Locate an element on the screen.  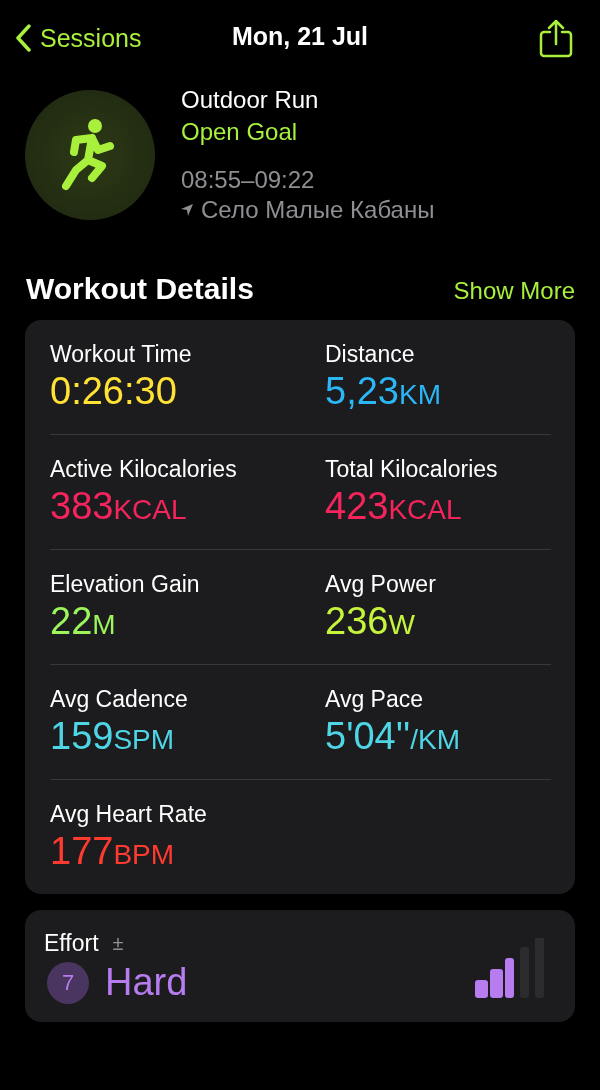
metric-label: Elevation Gain is located at coordinates (125, 584).